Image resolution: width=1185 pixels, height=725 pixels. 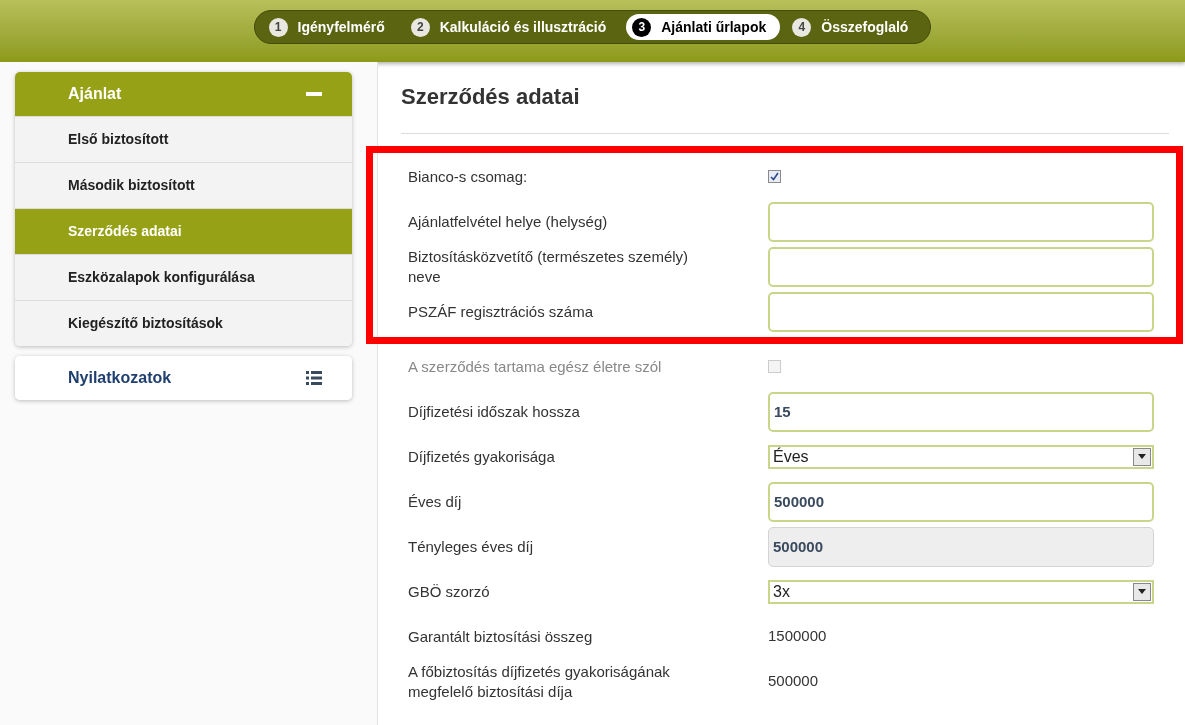 I want to click on field-label: A főbiztosítás díjfizetés gyakoriságának megfelelő biztosítási díja, so click(x=539, y=681).